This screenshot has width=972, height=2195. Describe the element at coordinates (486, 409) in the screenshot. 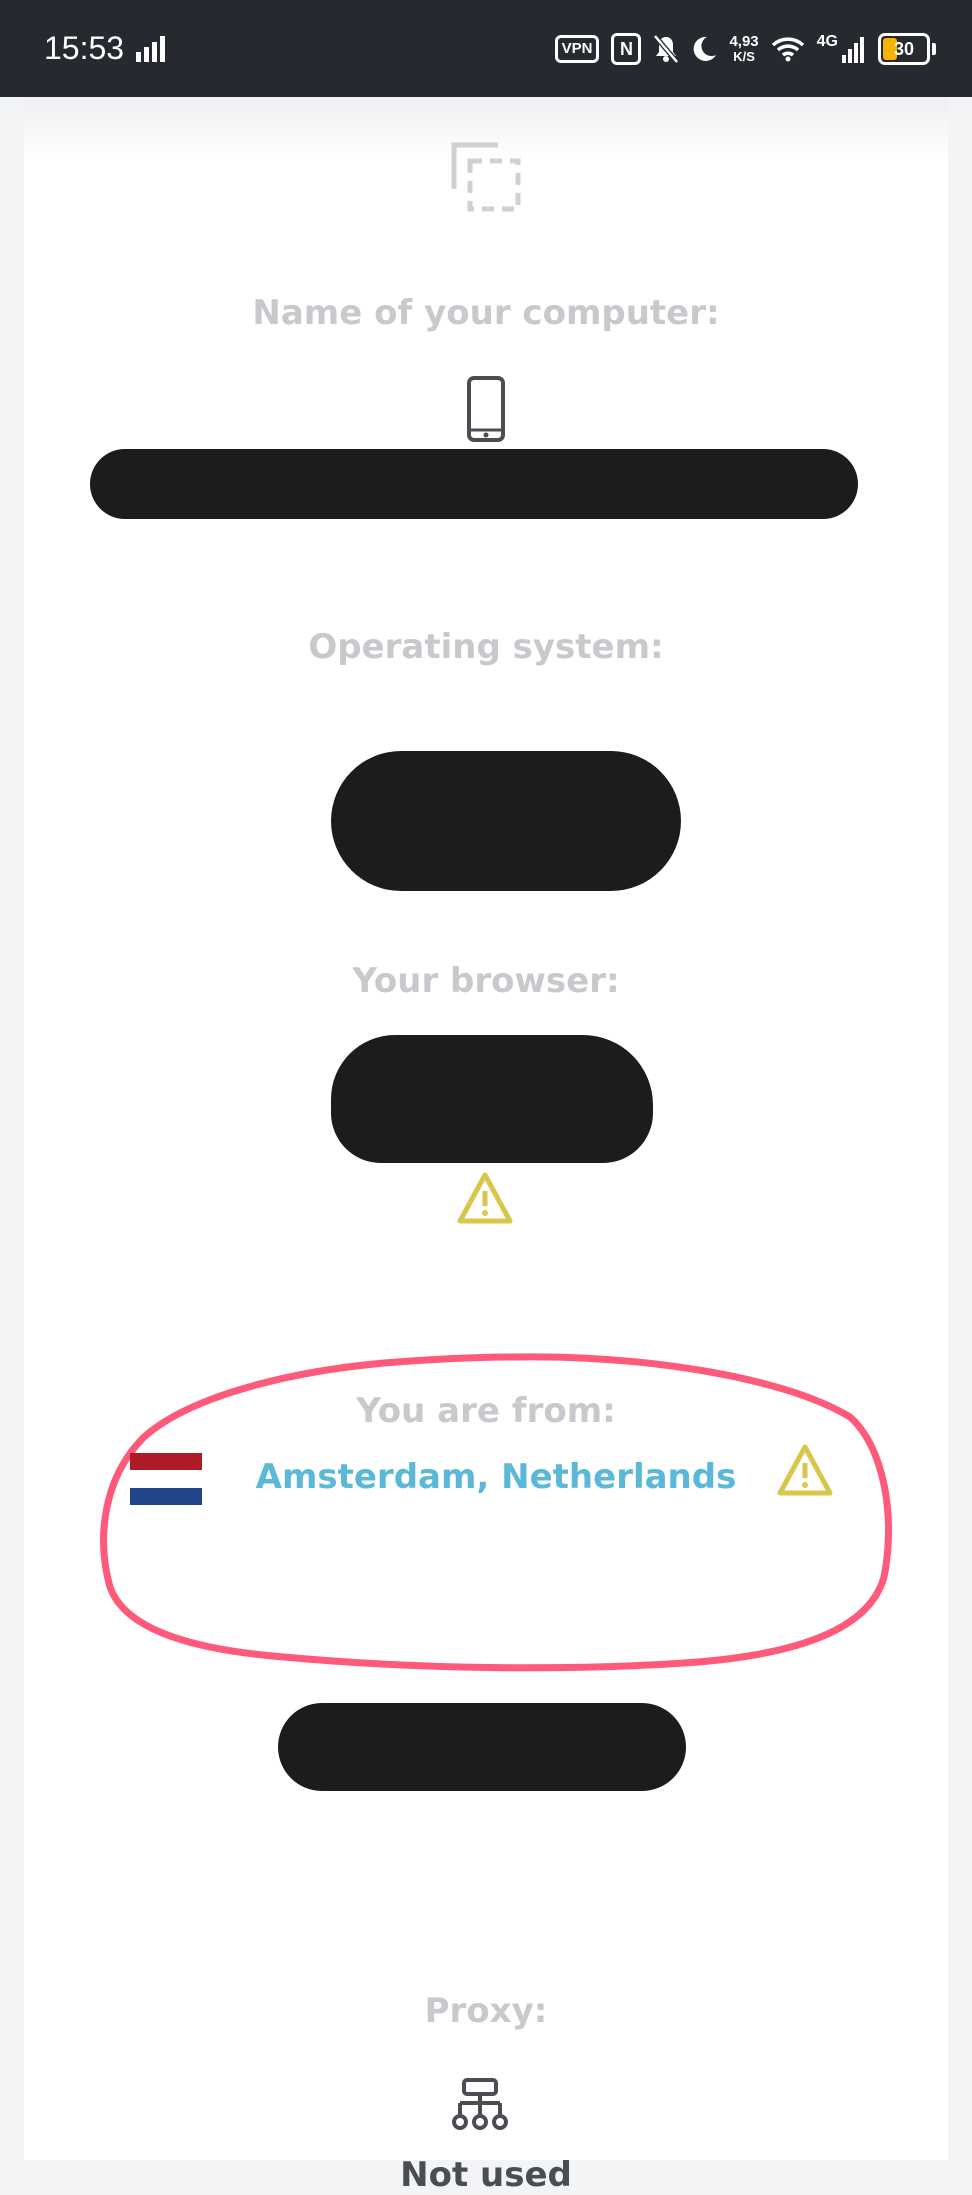

I see `phone-icon` at that location.